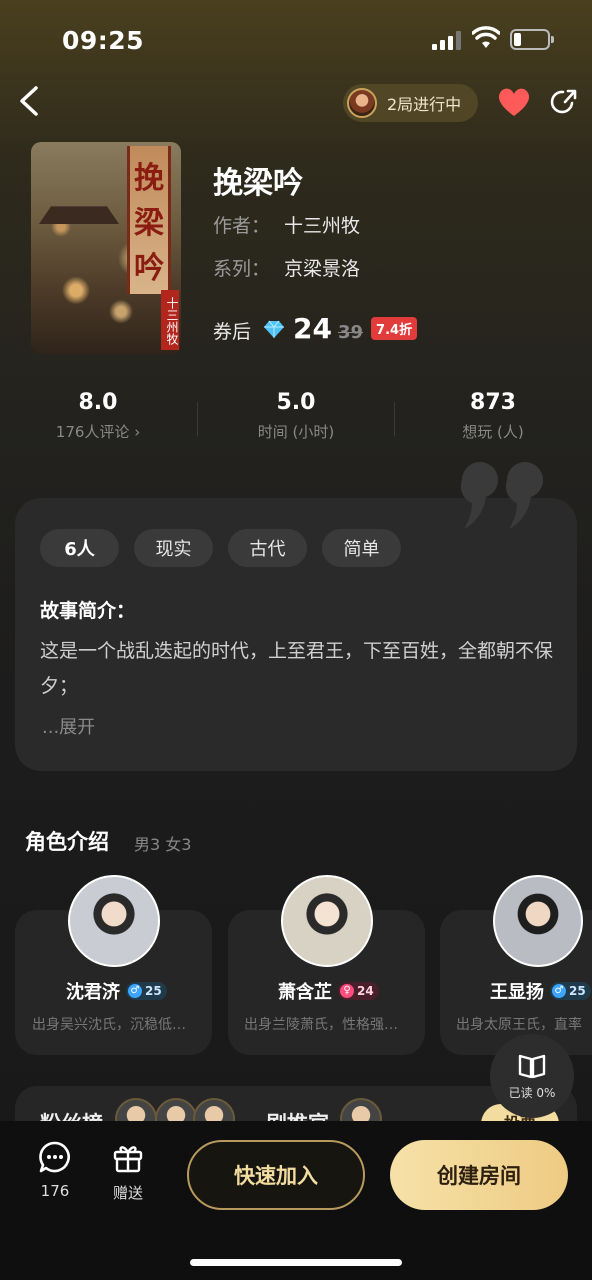 This screenshot has width=592, height=1280. I want to click on price-row: 券后 24 39 7.4折, so click(315, 328).